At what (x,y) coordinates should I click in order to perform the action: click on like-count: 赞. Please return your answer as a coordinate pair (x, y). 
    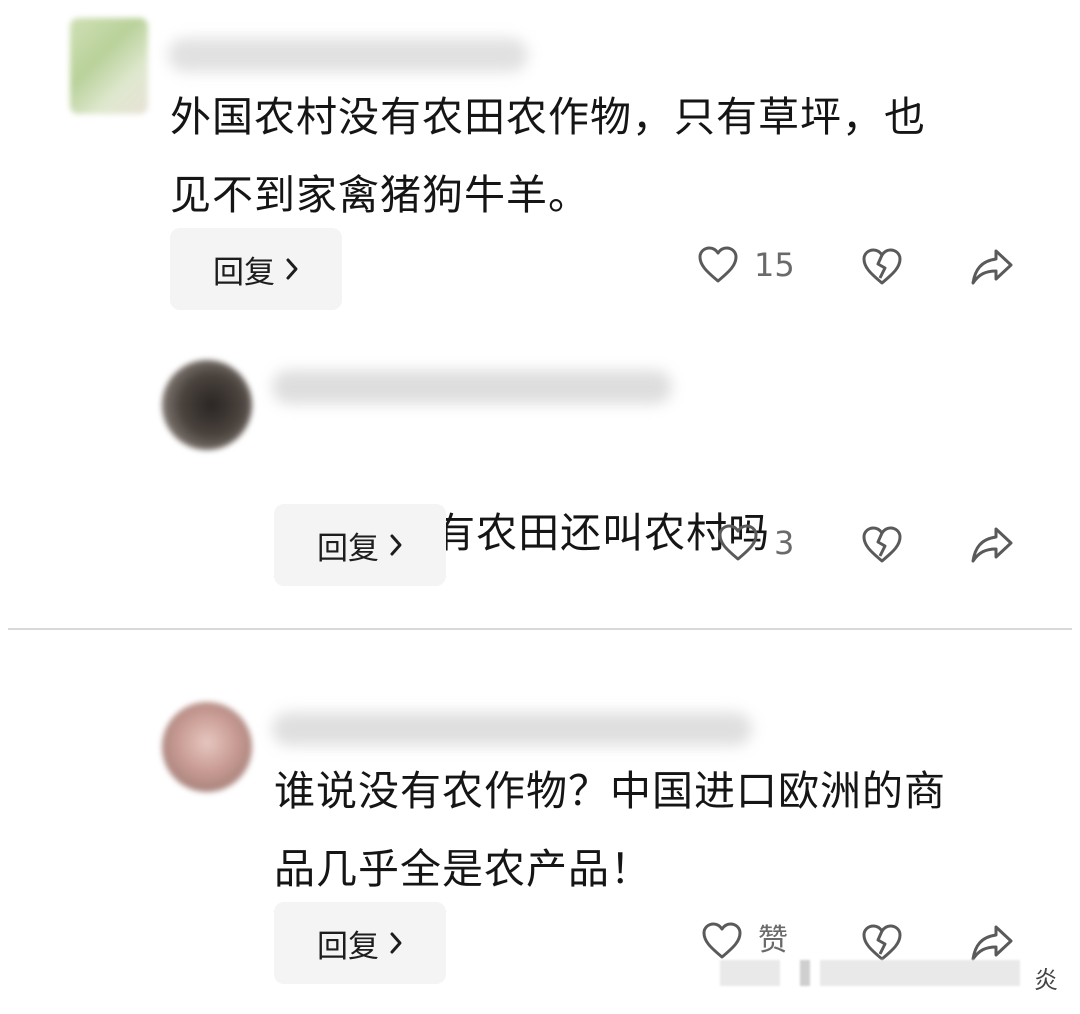
    Looking at the image, I should click on (773, 940).